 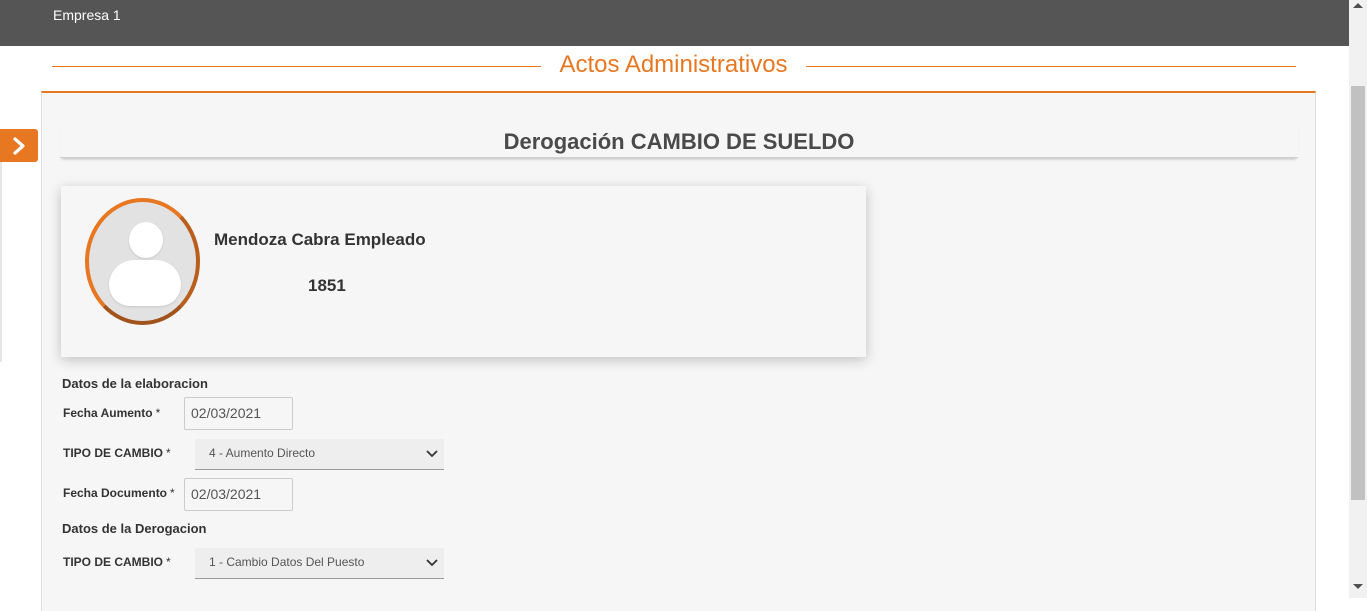 I want to click on avatar, so click(x=142, y=261).